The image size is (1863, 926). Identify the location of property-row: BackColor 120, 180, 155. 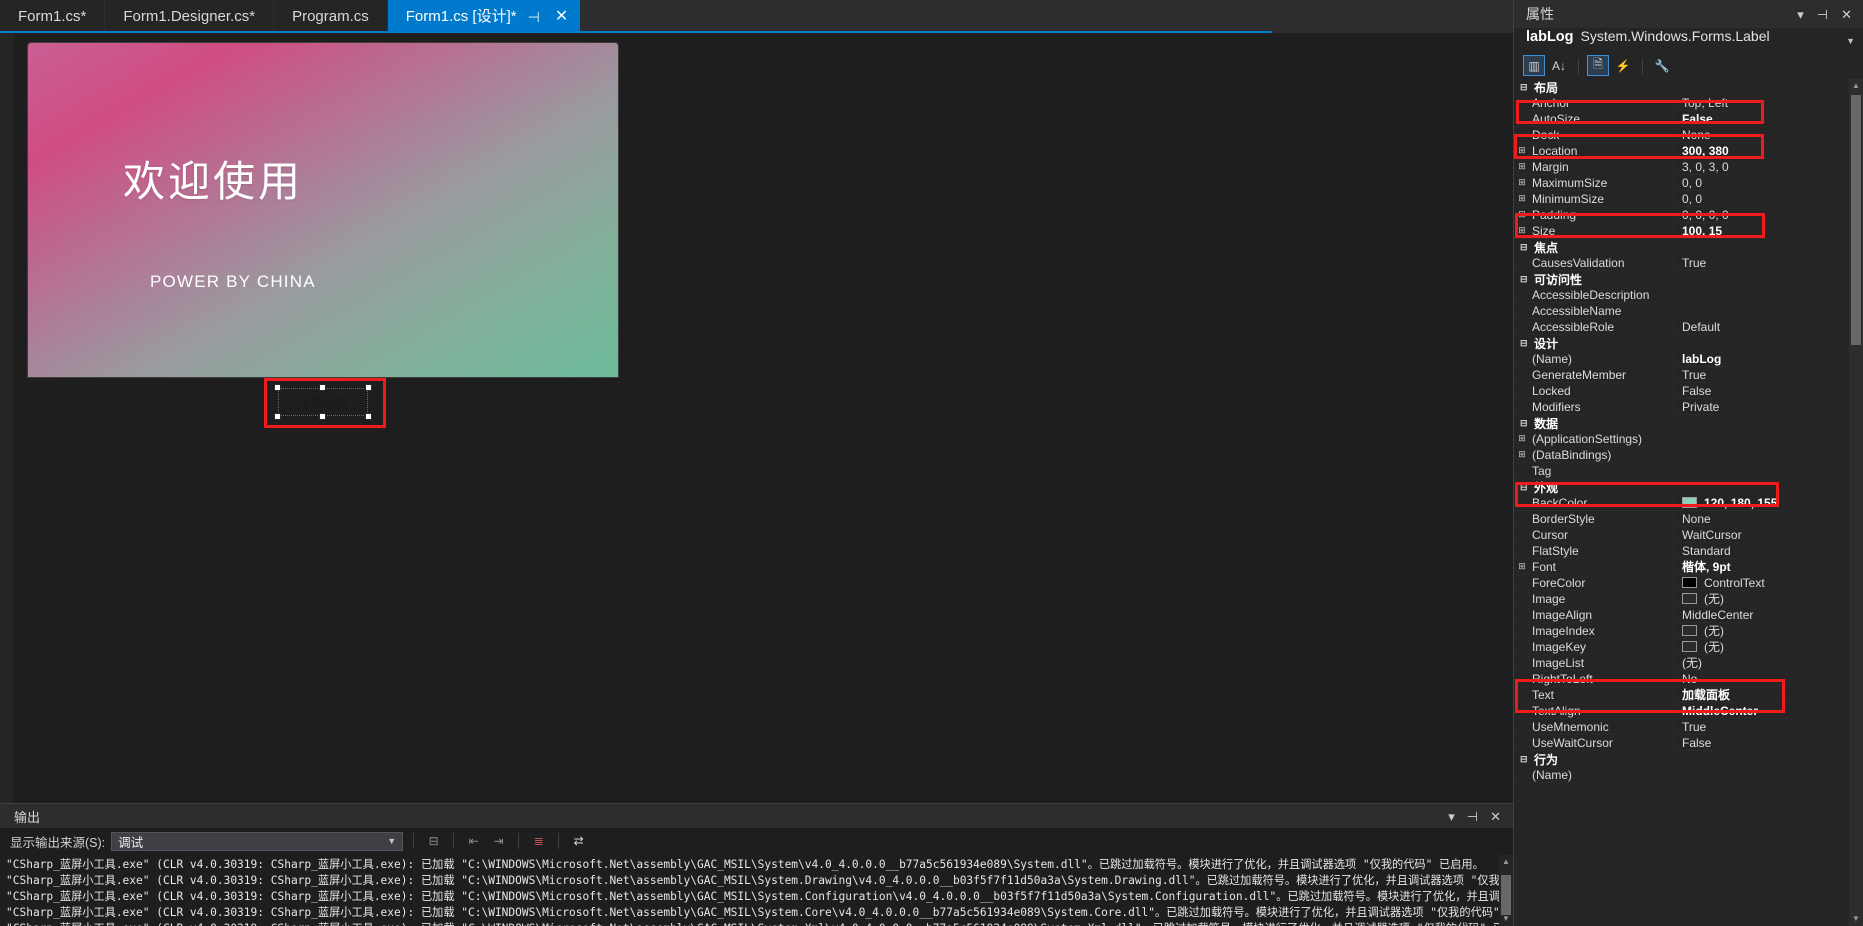
(1681, 503).